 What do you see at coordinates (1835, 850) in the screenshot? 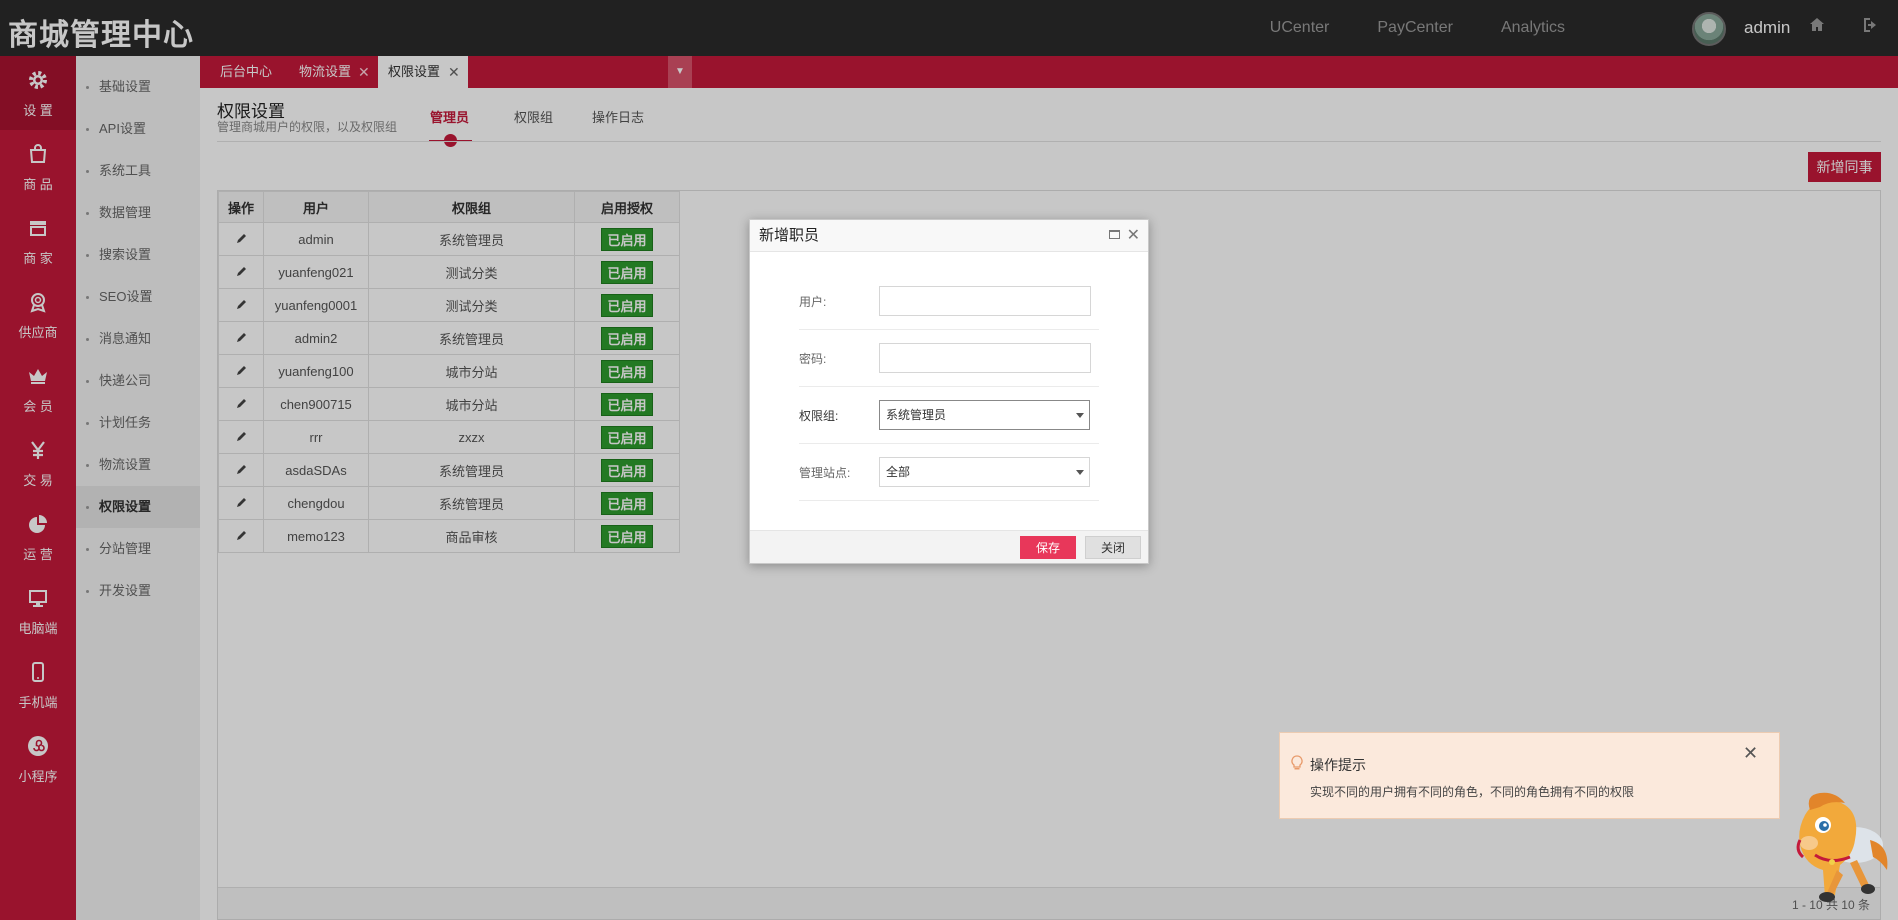
I see `mascot-pony-icon` at bounding box center [1835, 850].